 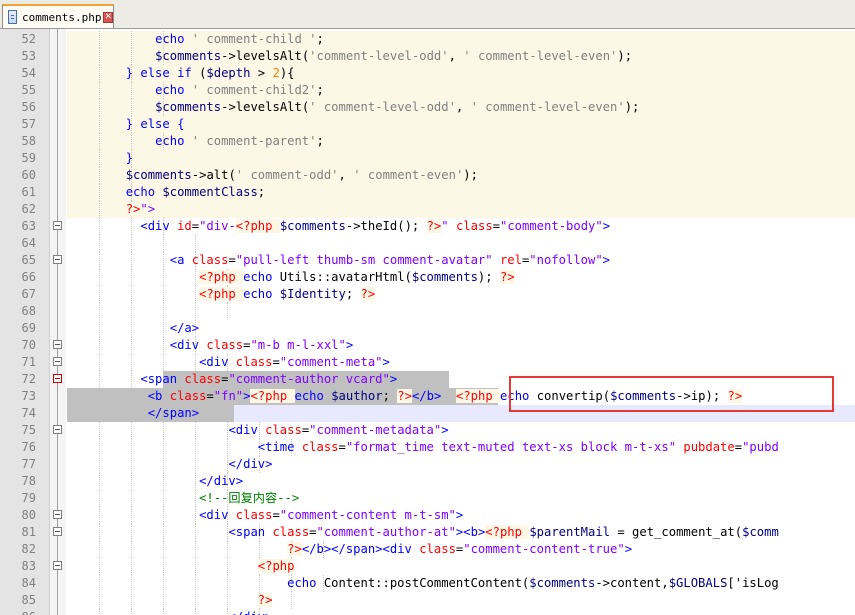 I want to click on code-line: 78 </div>, so click(x=427, y=481).